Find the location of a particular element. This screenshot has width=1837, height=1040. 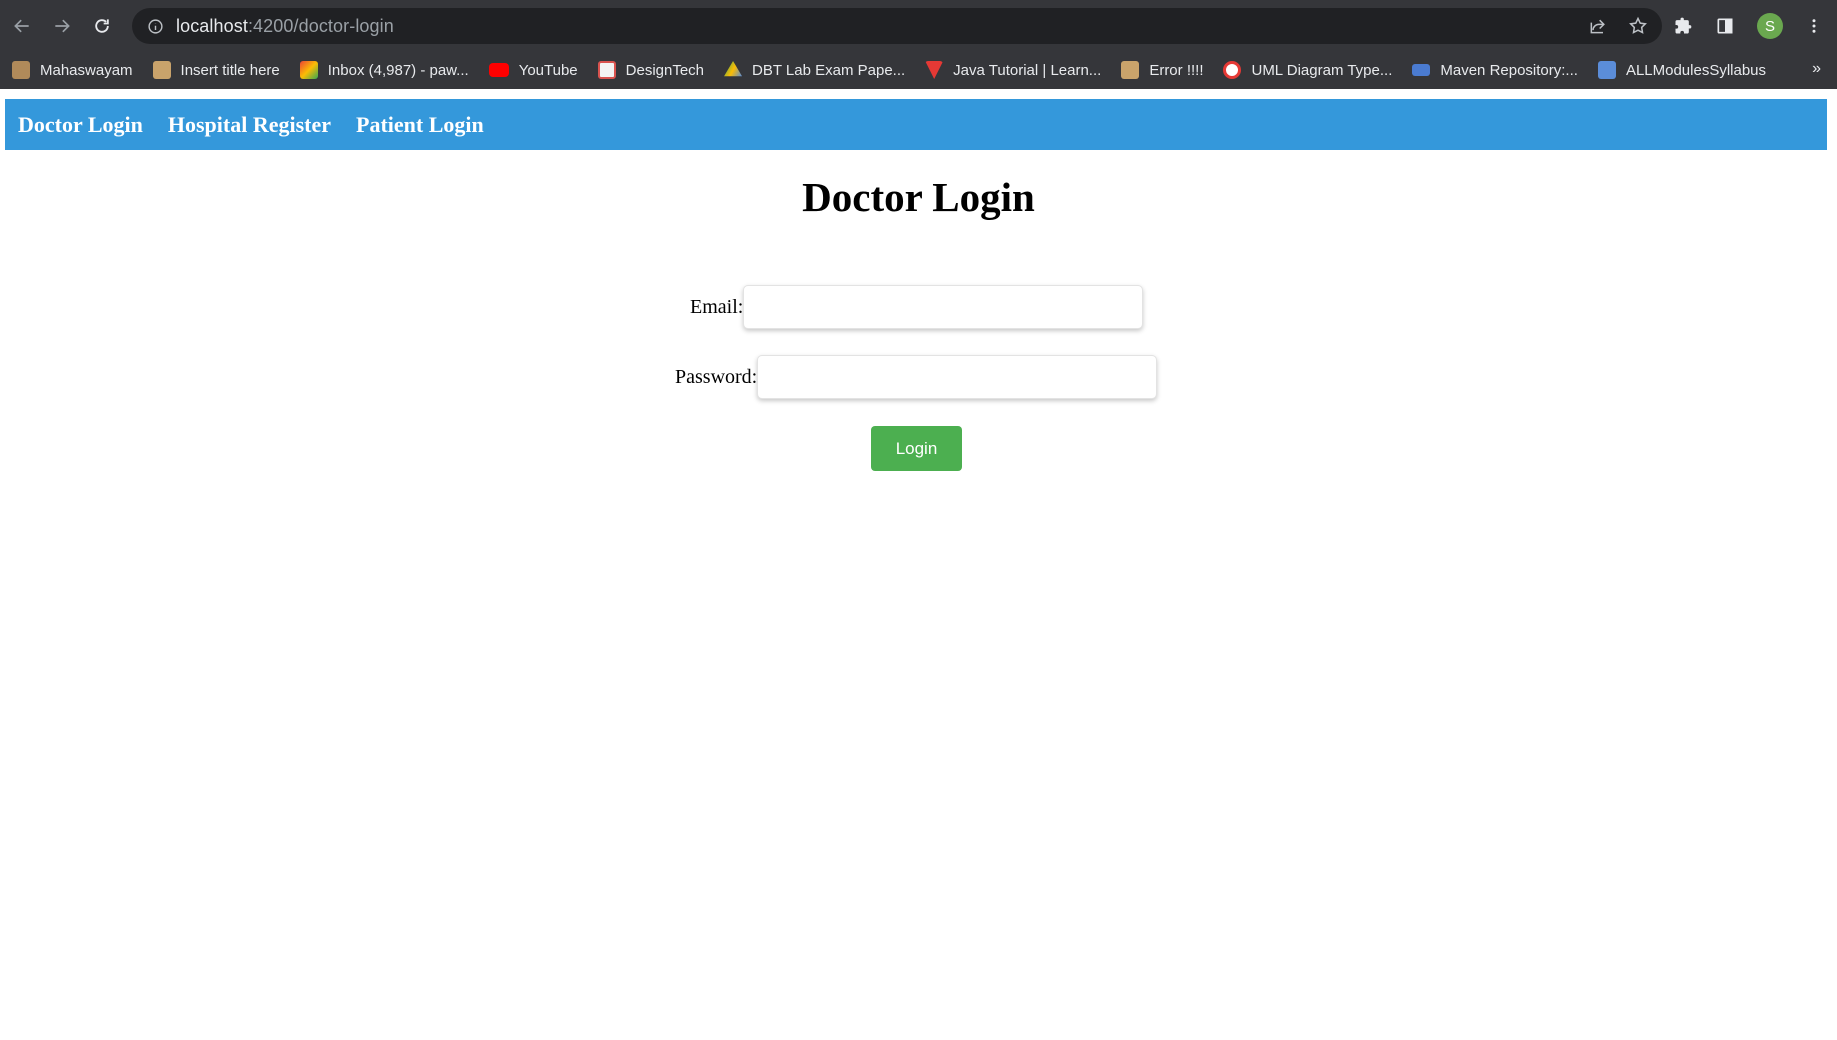

url-host: localhost is located at coordinates (212, 25).